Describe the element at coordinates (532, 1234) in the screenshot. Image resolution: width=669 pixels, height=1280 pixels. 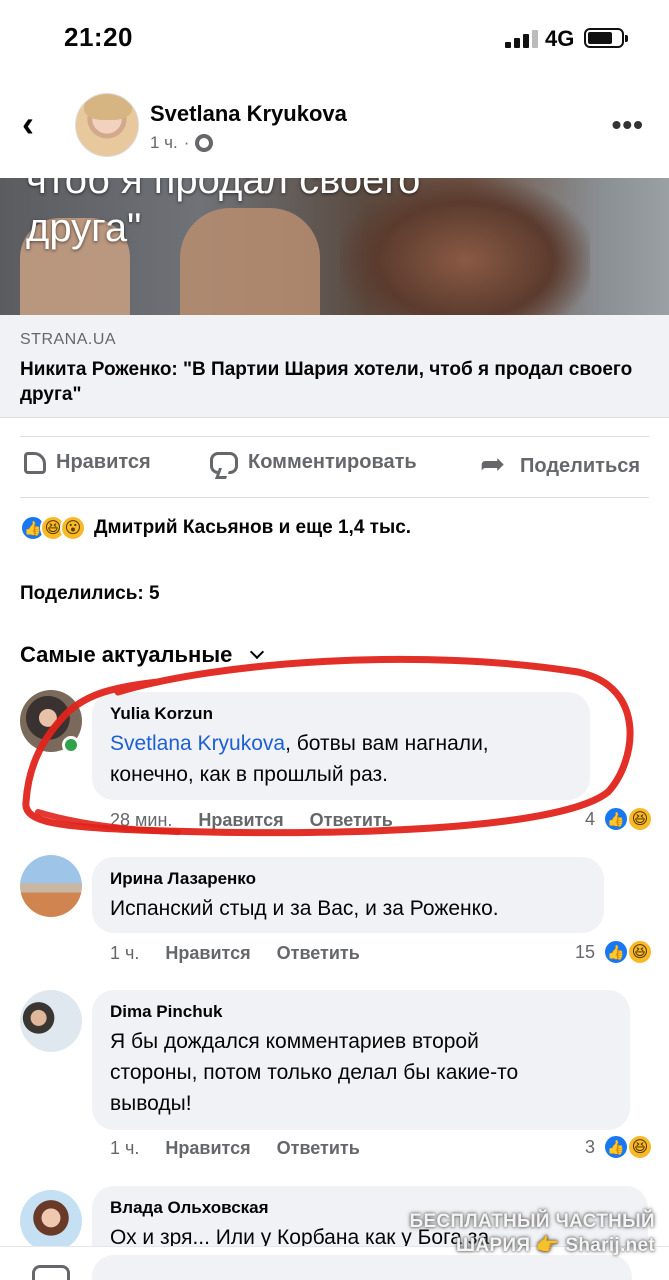
I see `watermark: БЕСПЛАТНЫЙ ЧАСТНЫЙ ШАРИЯ 👉 Sharij.net` at that location.